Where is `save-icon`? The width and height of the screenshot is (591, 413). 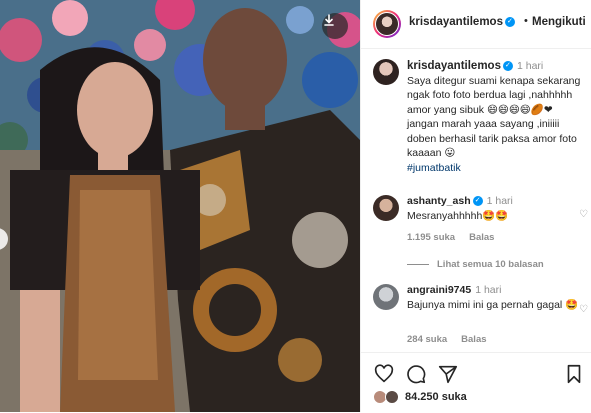 save-icon is located at coordinates (574, 374).